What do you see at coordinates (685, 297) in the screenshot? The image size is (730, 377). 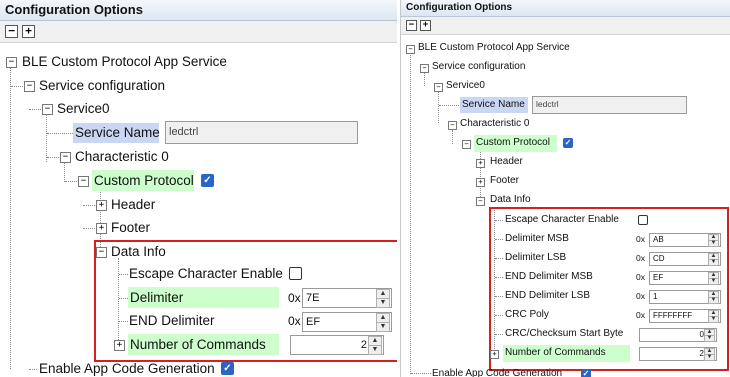 I see `end-delimiter-lsb-spinner: 1 ▲ ▼` at bounding box center [685, 297].